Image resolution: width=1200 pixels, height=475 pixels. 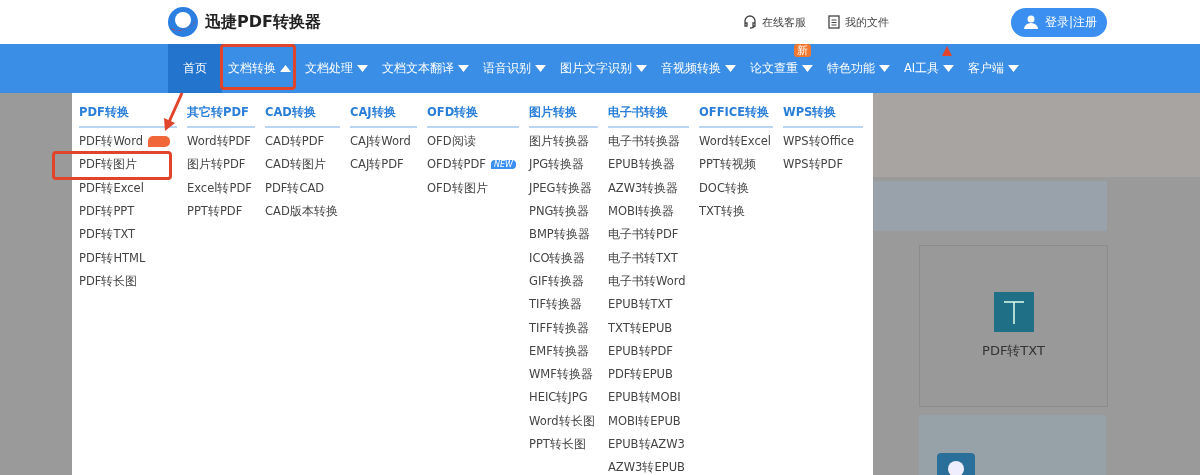 I want to click on menu-link: PDF转长图, so click(x=108, y=281).